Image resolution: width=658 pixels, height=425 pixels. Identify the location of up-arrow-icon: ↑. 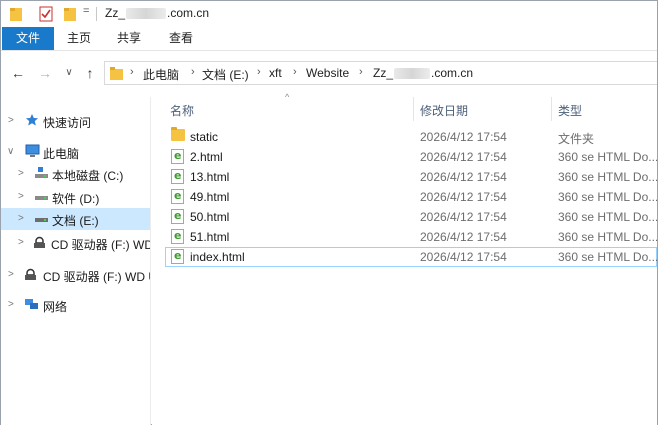
(90, 73).